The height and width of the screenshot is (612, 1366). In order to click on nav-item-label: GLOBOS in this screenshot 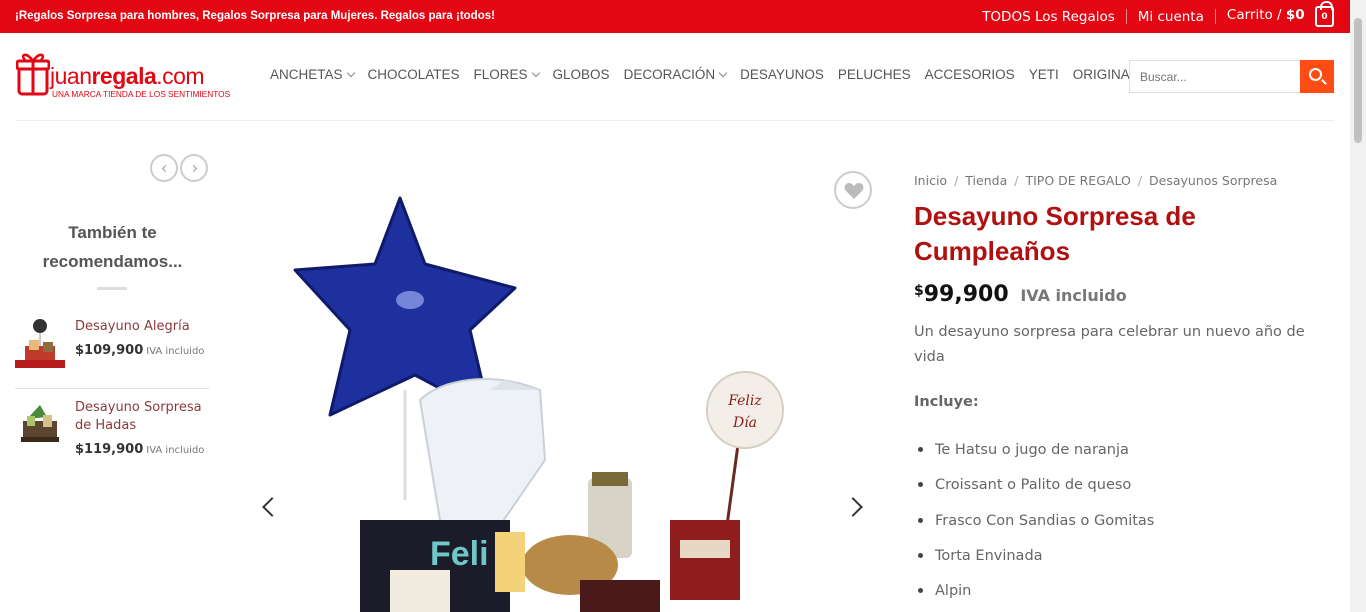, I will do `click(581, 74)`.